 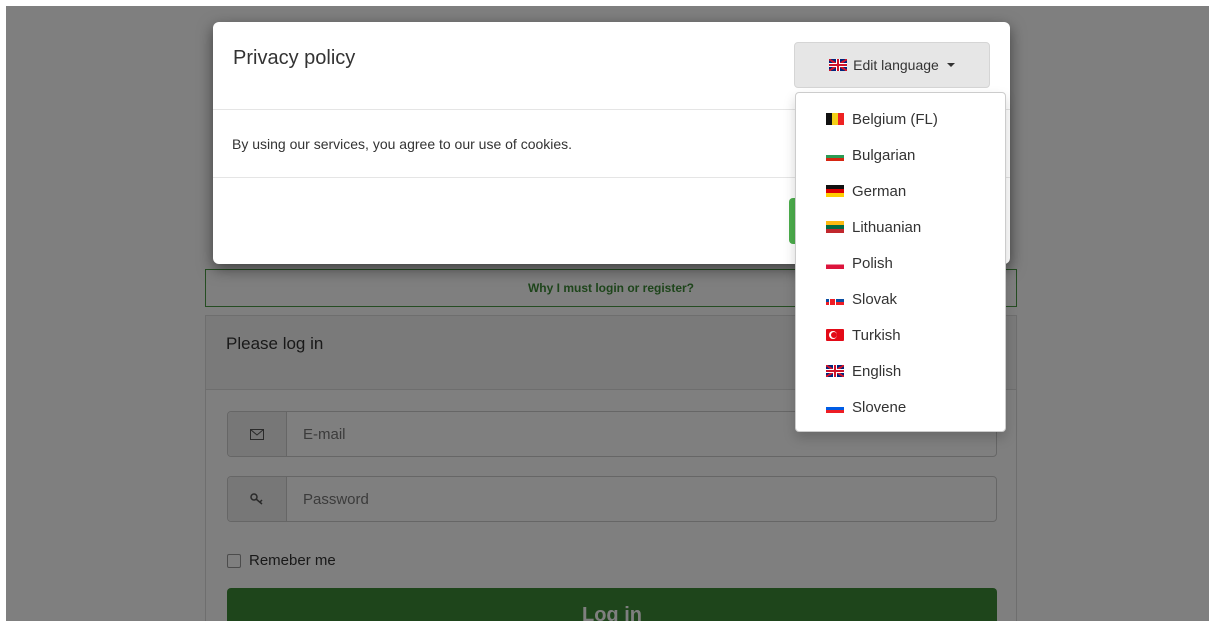 I want to click on language-item-label: Bulgarian, so click(x=884, y=155).